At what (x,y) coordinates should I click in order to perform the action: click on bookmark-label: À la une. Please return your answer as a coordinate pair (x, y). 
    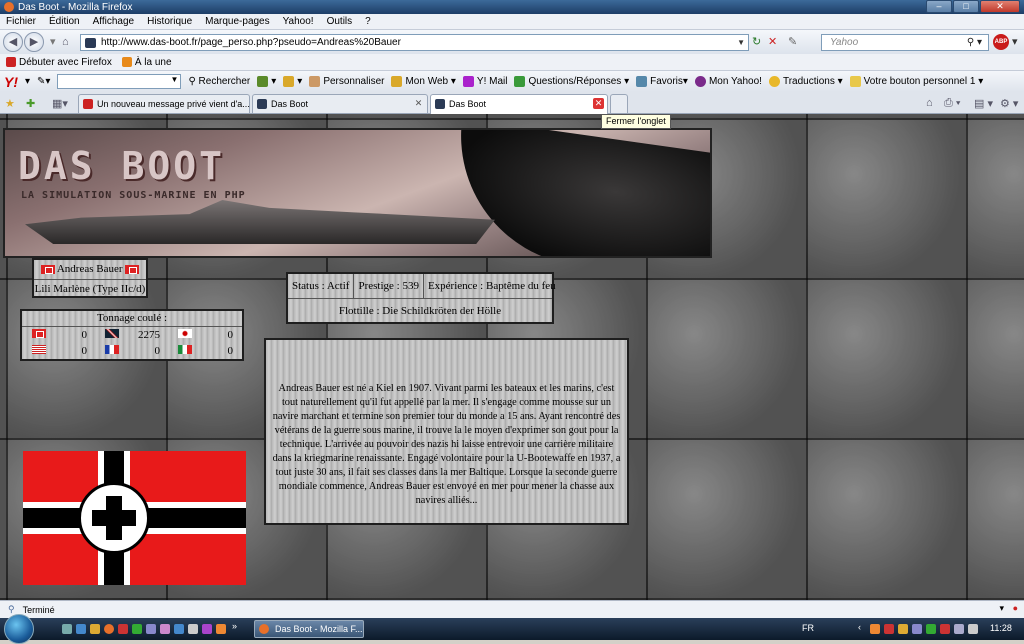
    Looking at the image, I should click on (153, 62).